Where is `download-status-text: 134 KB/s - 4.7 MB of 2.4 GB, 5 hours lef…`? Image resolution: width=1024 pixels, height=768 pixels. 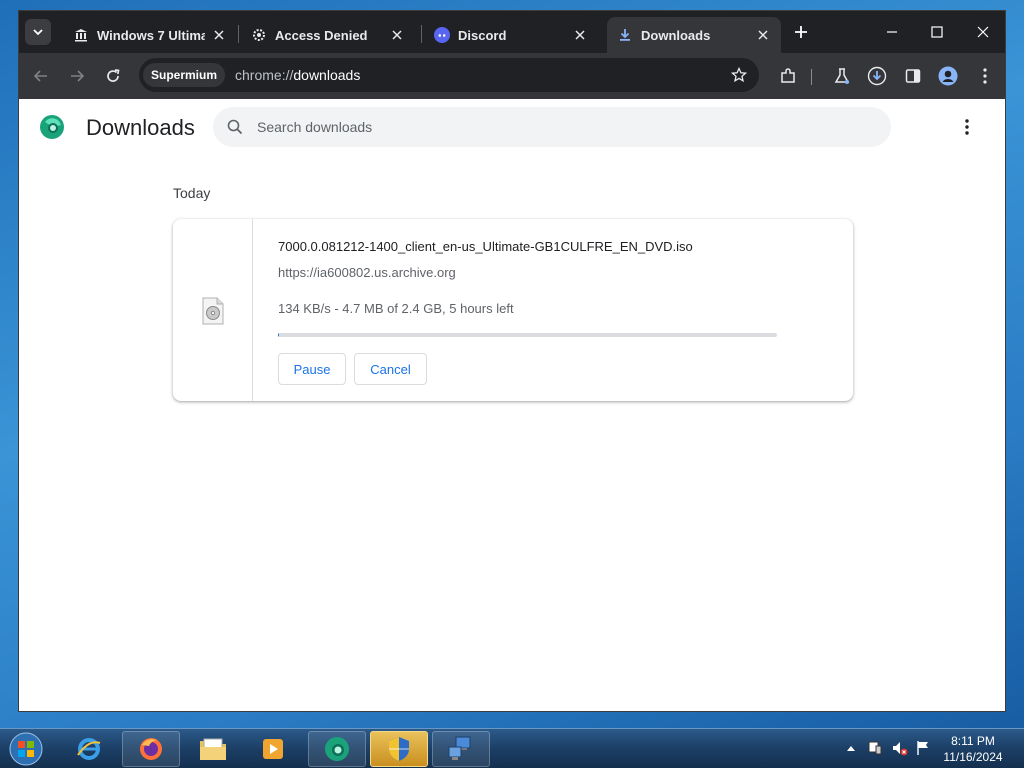
download-status-text: 134 KB/s - 4.7 MB of 2.4 GB, 5 hours lef… is located at coordinates (396, 308).